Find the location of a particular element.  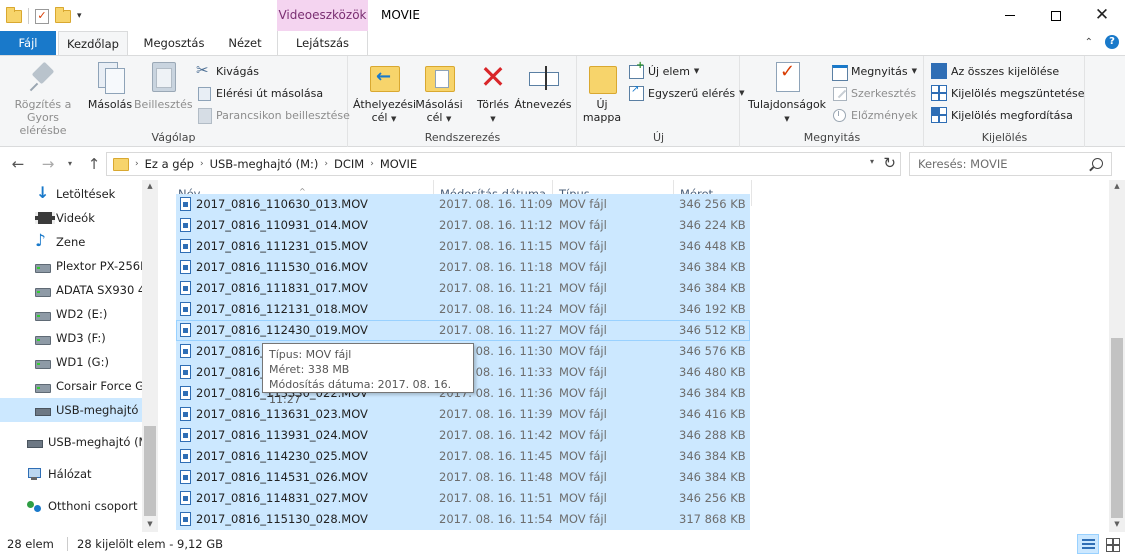

maximize-icon is located at coordinates (1056, 15).